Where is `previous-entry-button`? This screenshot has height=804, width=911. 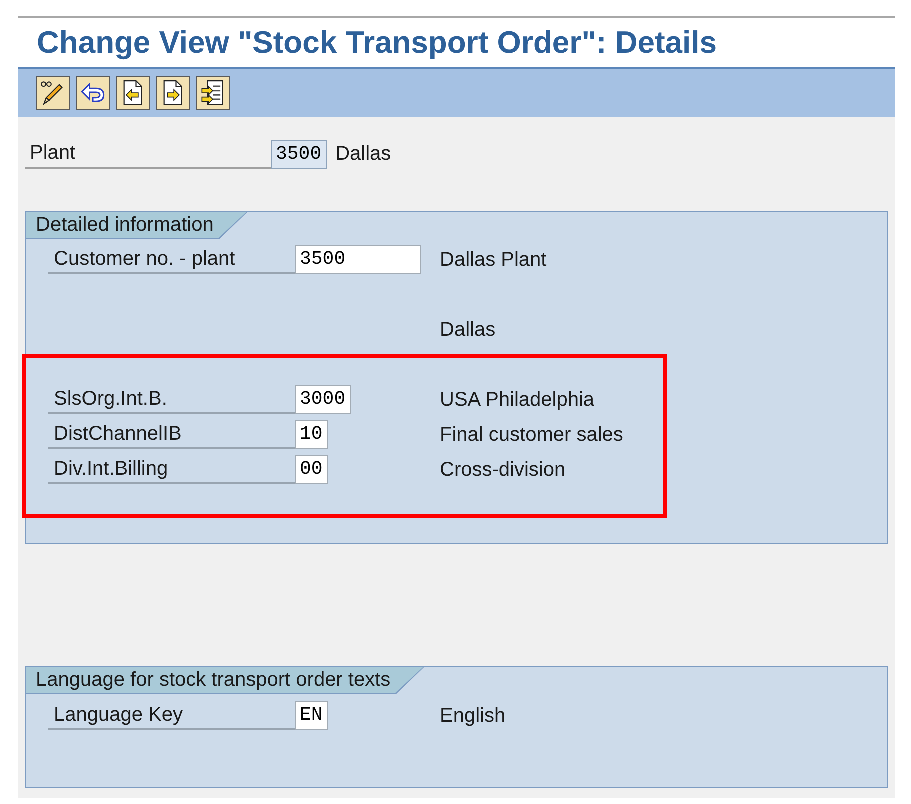 previous-entry-button is located at coordinates (133, 93).